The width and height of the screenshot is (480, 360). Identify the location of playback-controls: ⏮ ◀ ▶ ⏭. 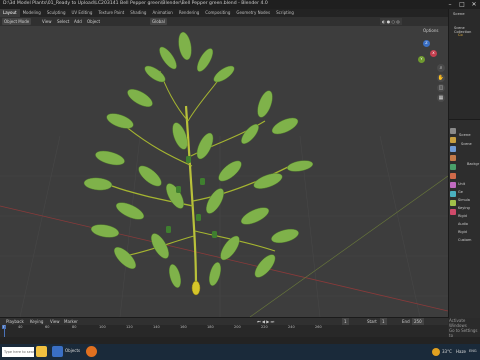
(265, 321).